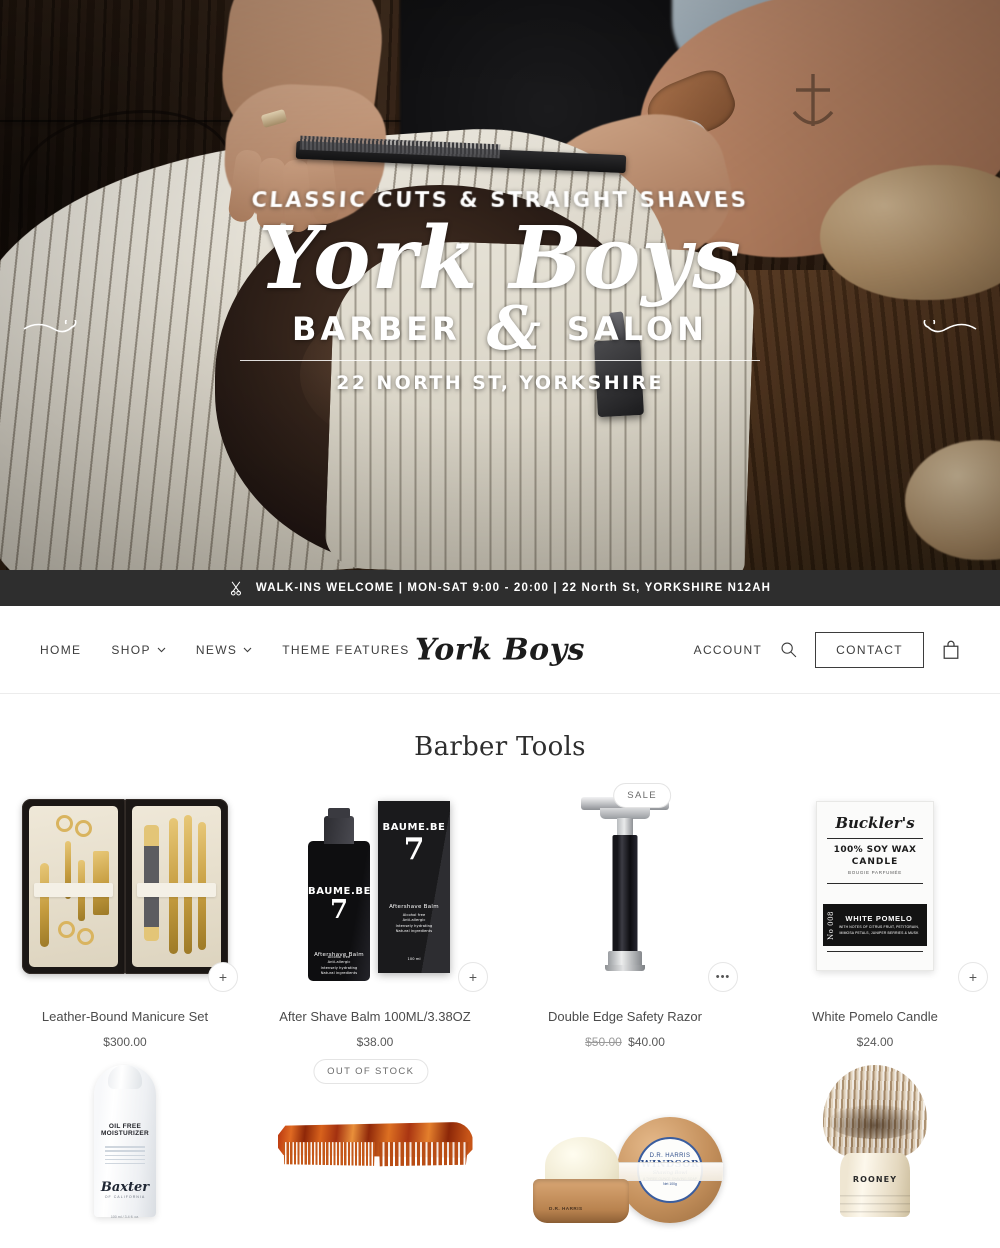 The width and height of the screenshot is (1000, 1248). I want to click on price-current: $300.00, so click(125, 1041).